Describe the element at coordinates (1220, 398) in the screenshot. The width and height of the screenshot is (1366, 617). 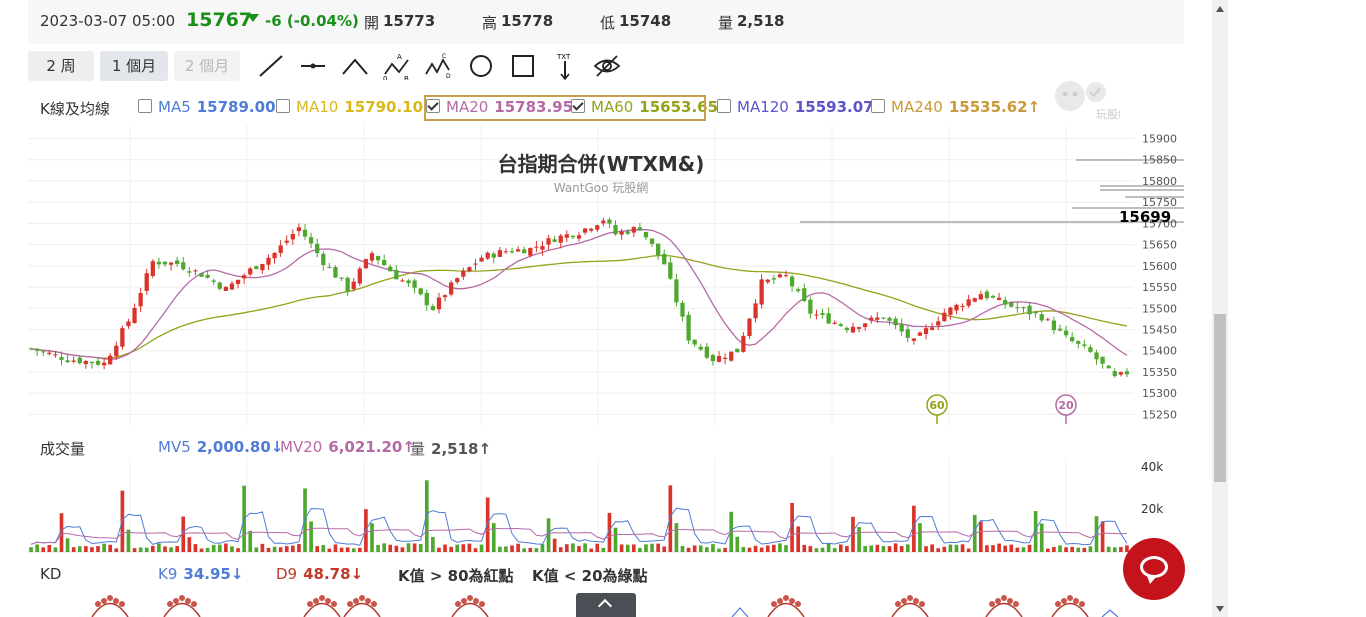
I see `scrollbar-thumb` at that location.